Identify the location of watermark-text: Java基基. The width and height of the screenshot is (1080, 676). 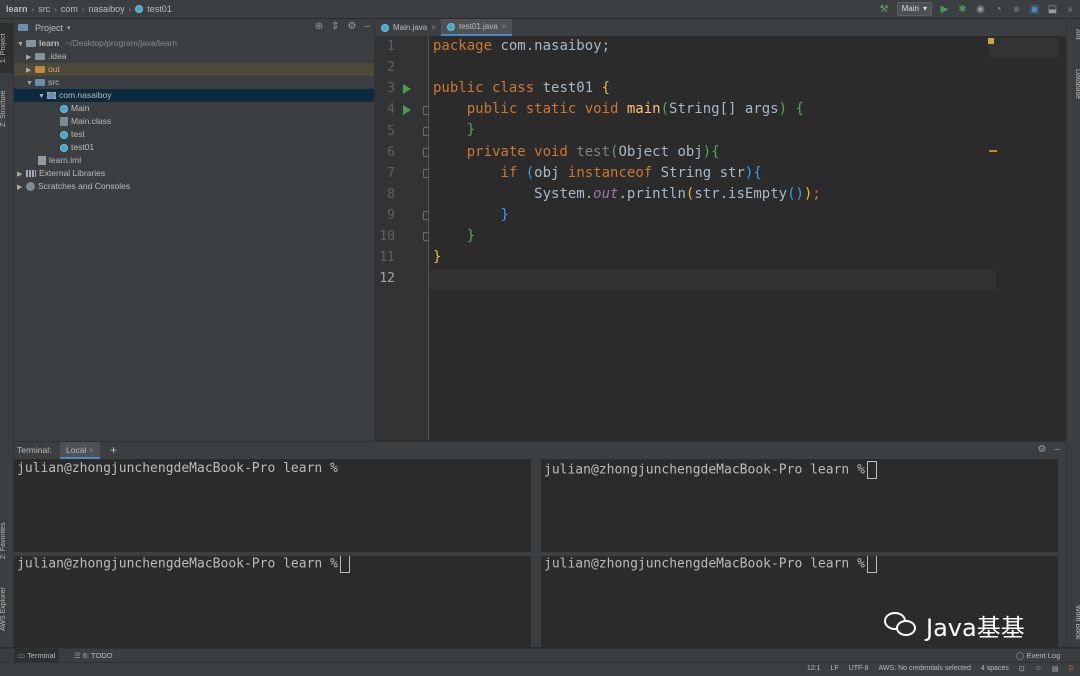
(975, 627).